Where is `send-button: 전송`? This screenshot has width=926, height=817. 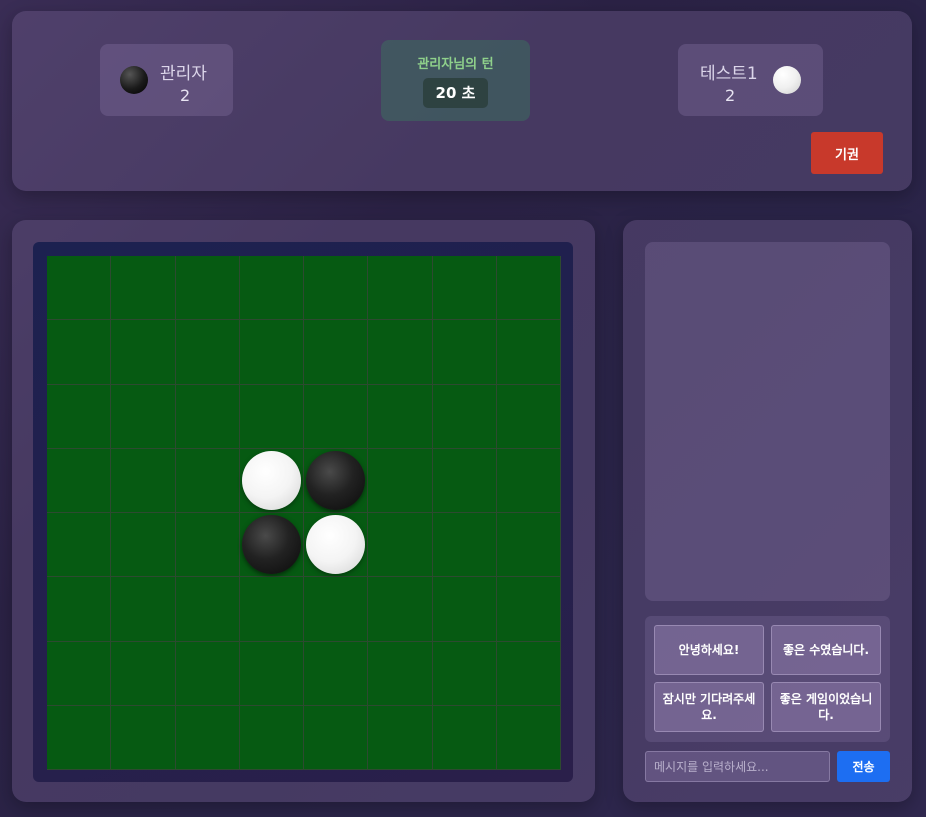 send-button: 전송 is located at coordinates (863, 766).